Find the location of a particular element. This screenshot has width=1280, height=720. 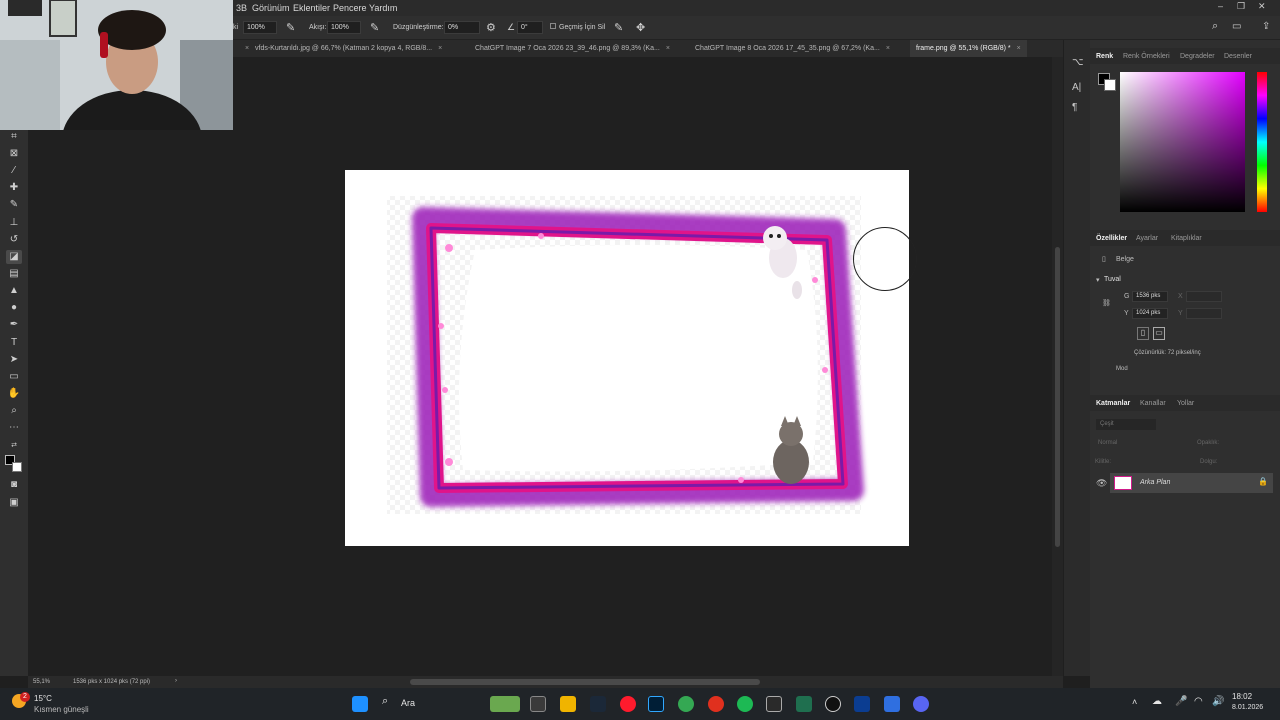

tab-adjustments: Ayarlar is located at coordinates (1147, 238).